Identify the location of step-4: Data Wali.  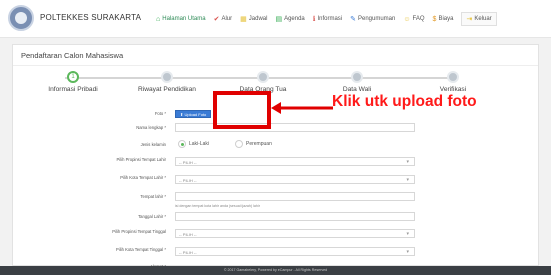
(357, 82).